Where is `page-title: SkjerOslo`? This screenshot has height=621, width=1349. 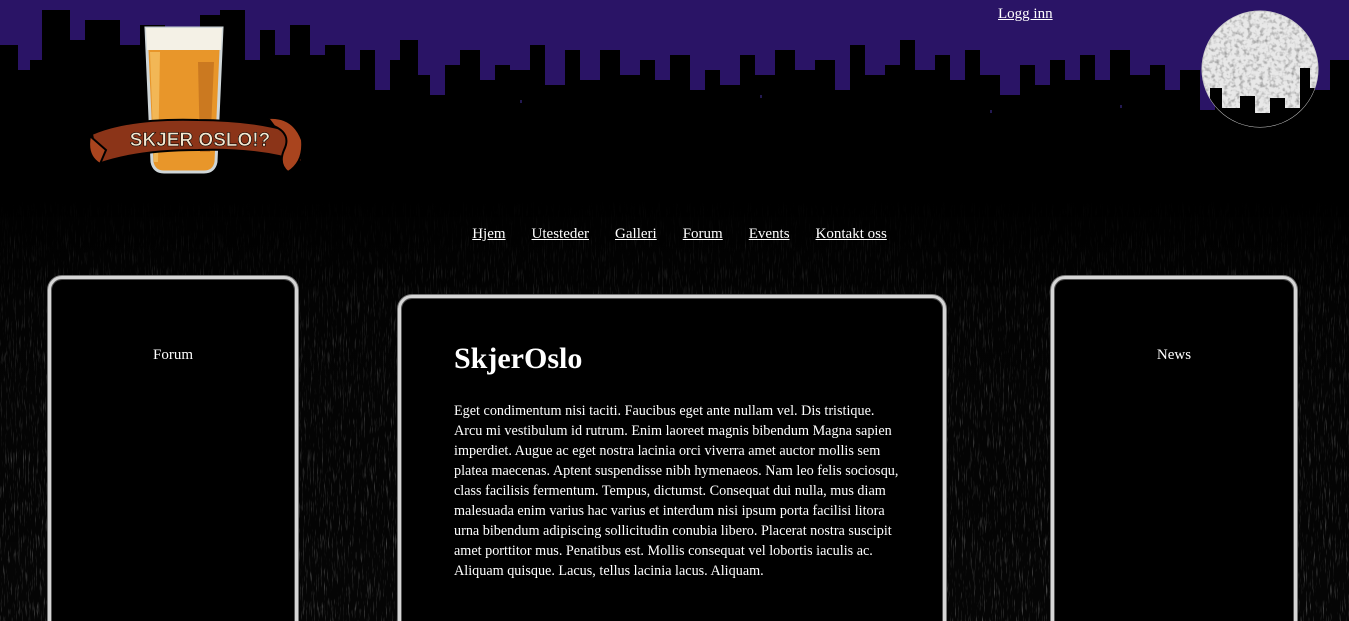 page-title: SkjerOslo is located at coordinates (518, 358).